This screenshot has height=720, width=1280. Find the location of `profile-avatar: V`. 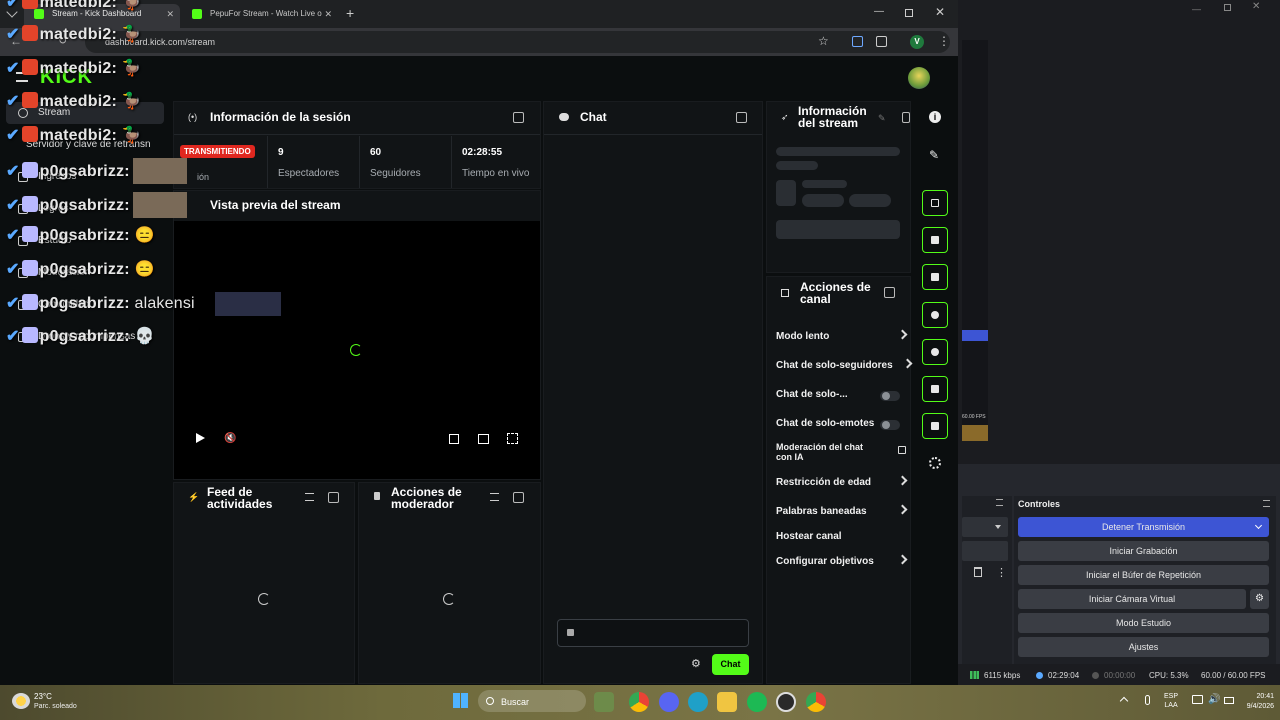

profile-avatar: V is located at coordinates (917, 42).